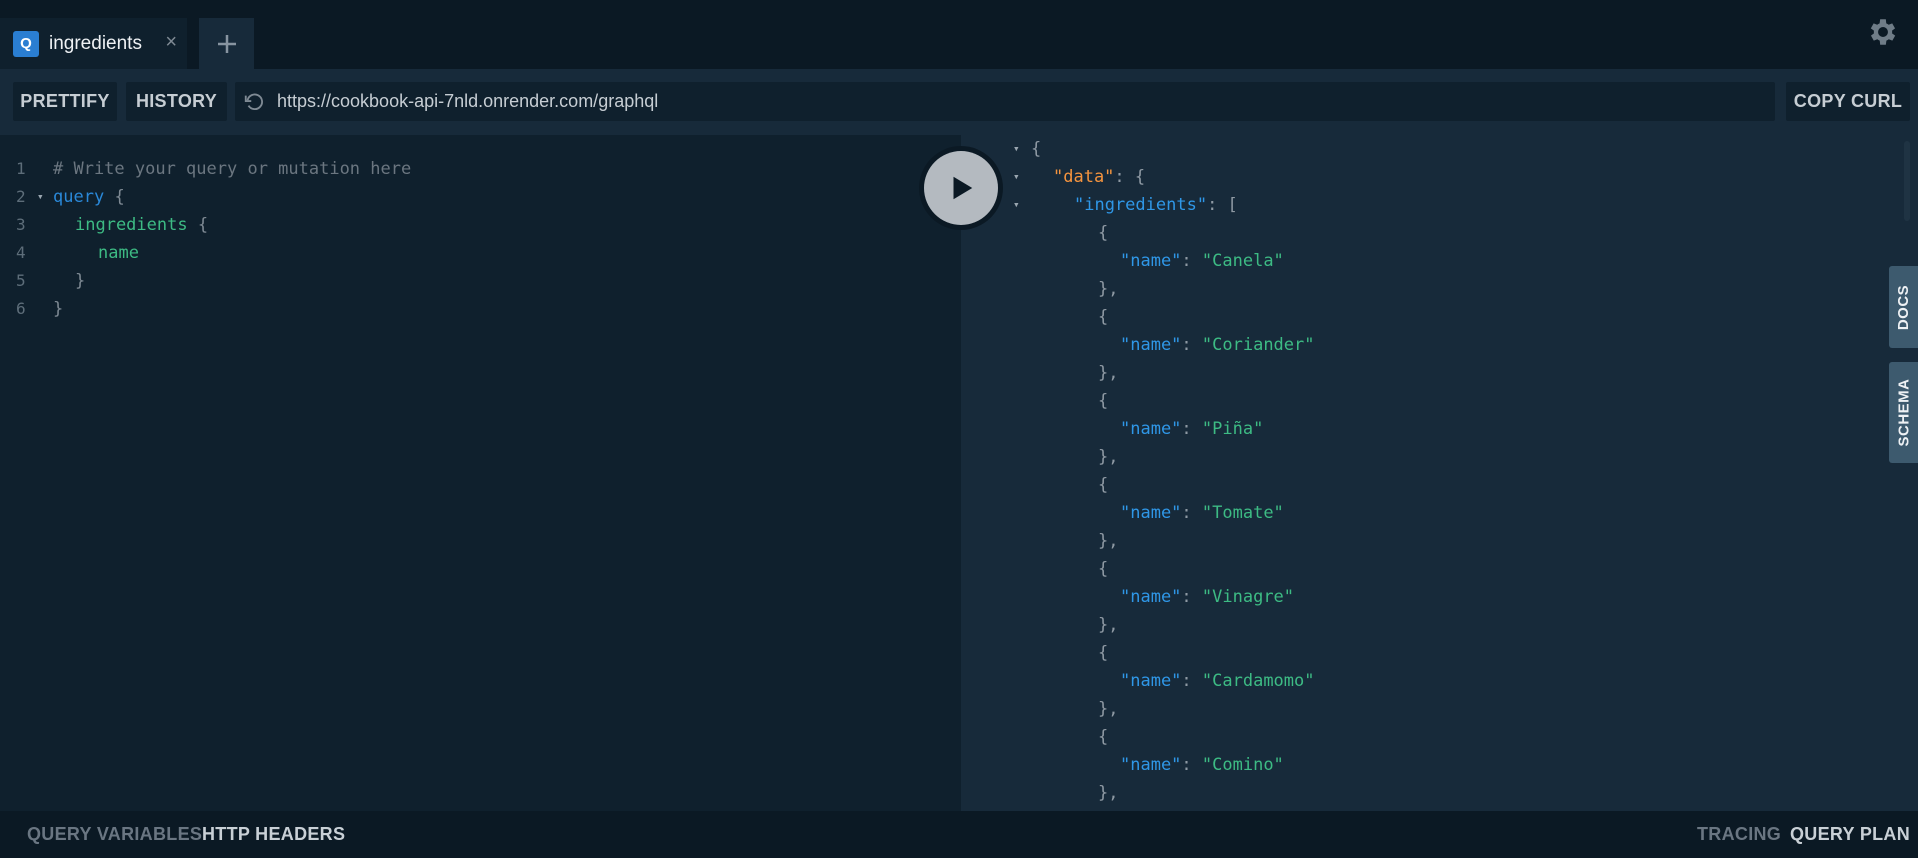 The height and width of the screenshot is (858, 1918). I want to click on line-number: 4, so click(21, 252).